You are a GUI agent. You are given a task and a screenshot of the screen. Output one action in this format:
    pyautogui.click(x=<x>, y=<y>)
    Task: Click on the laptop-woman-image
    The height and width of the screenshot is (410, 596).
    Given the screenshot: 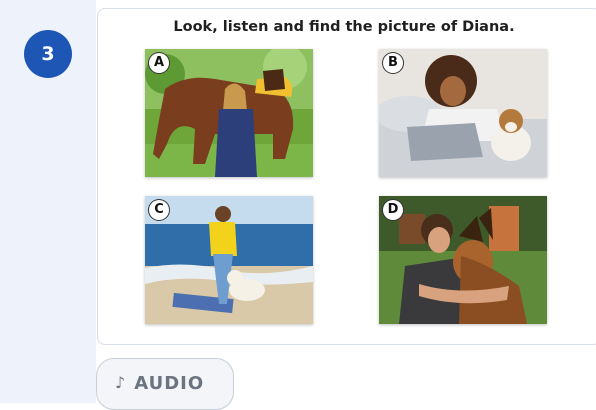 What is the action you would take?
    pyautogui.click(x=463, y=113)
    